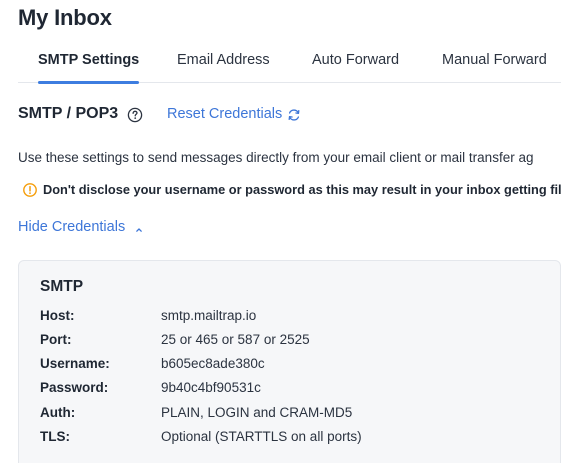  I want to click on credential-row-auth: Auth: PLAIN, LOGIN and CRAM-MD5, so click(290, 415).